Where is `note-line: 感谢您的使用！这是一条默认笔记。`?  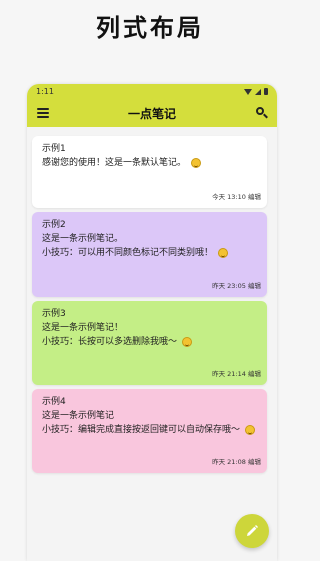
note-line: 感谢您的使用！这是一条默认笔记。 is located at coordinates (150, 163).